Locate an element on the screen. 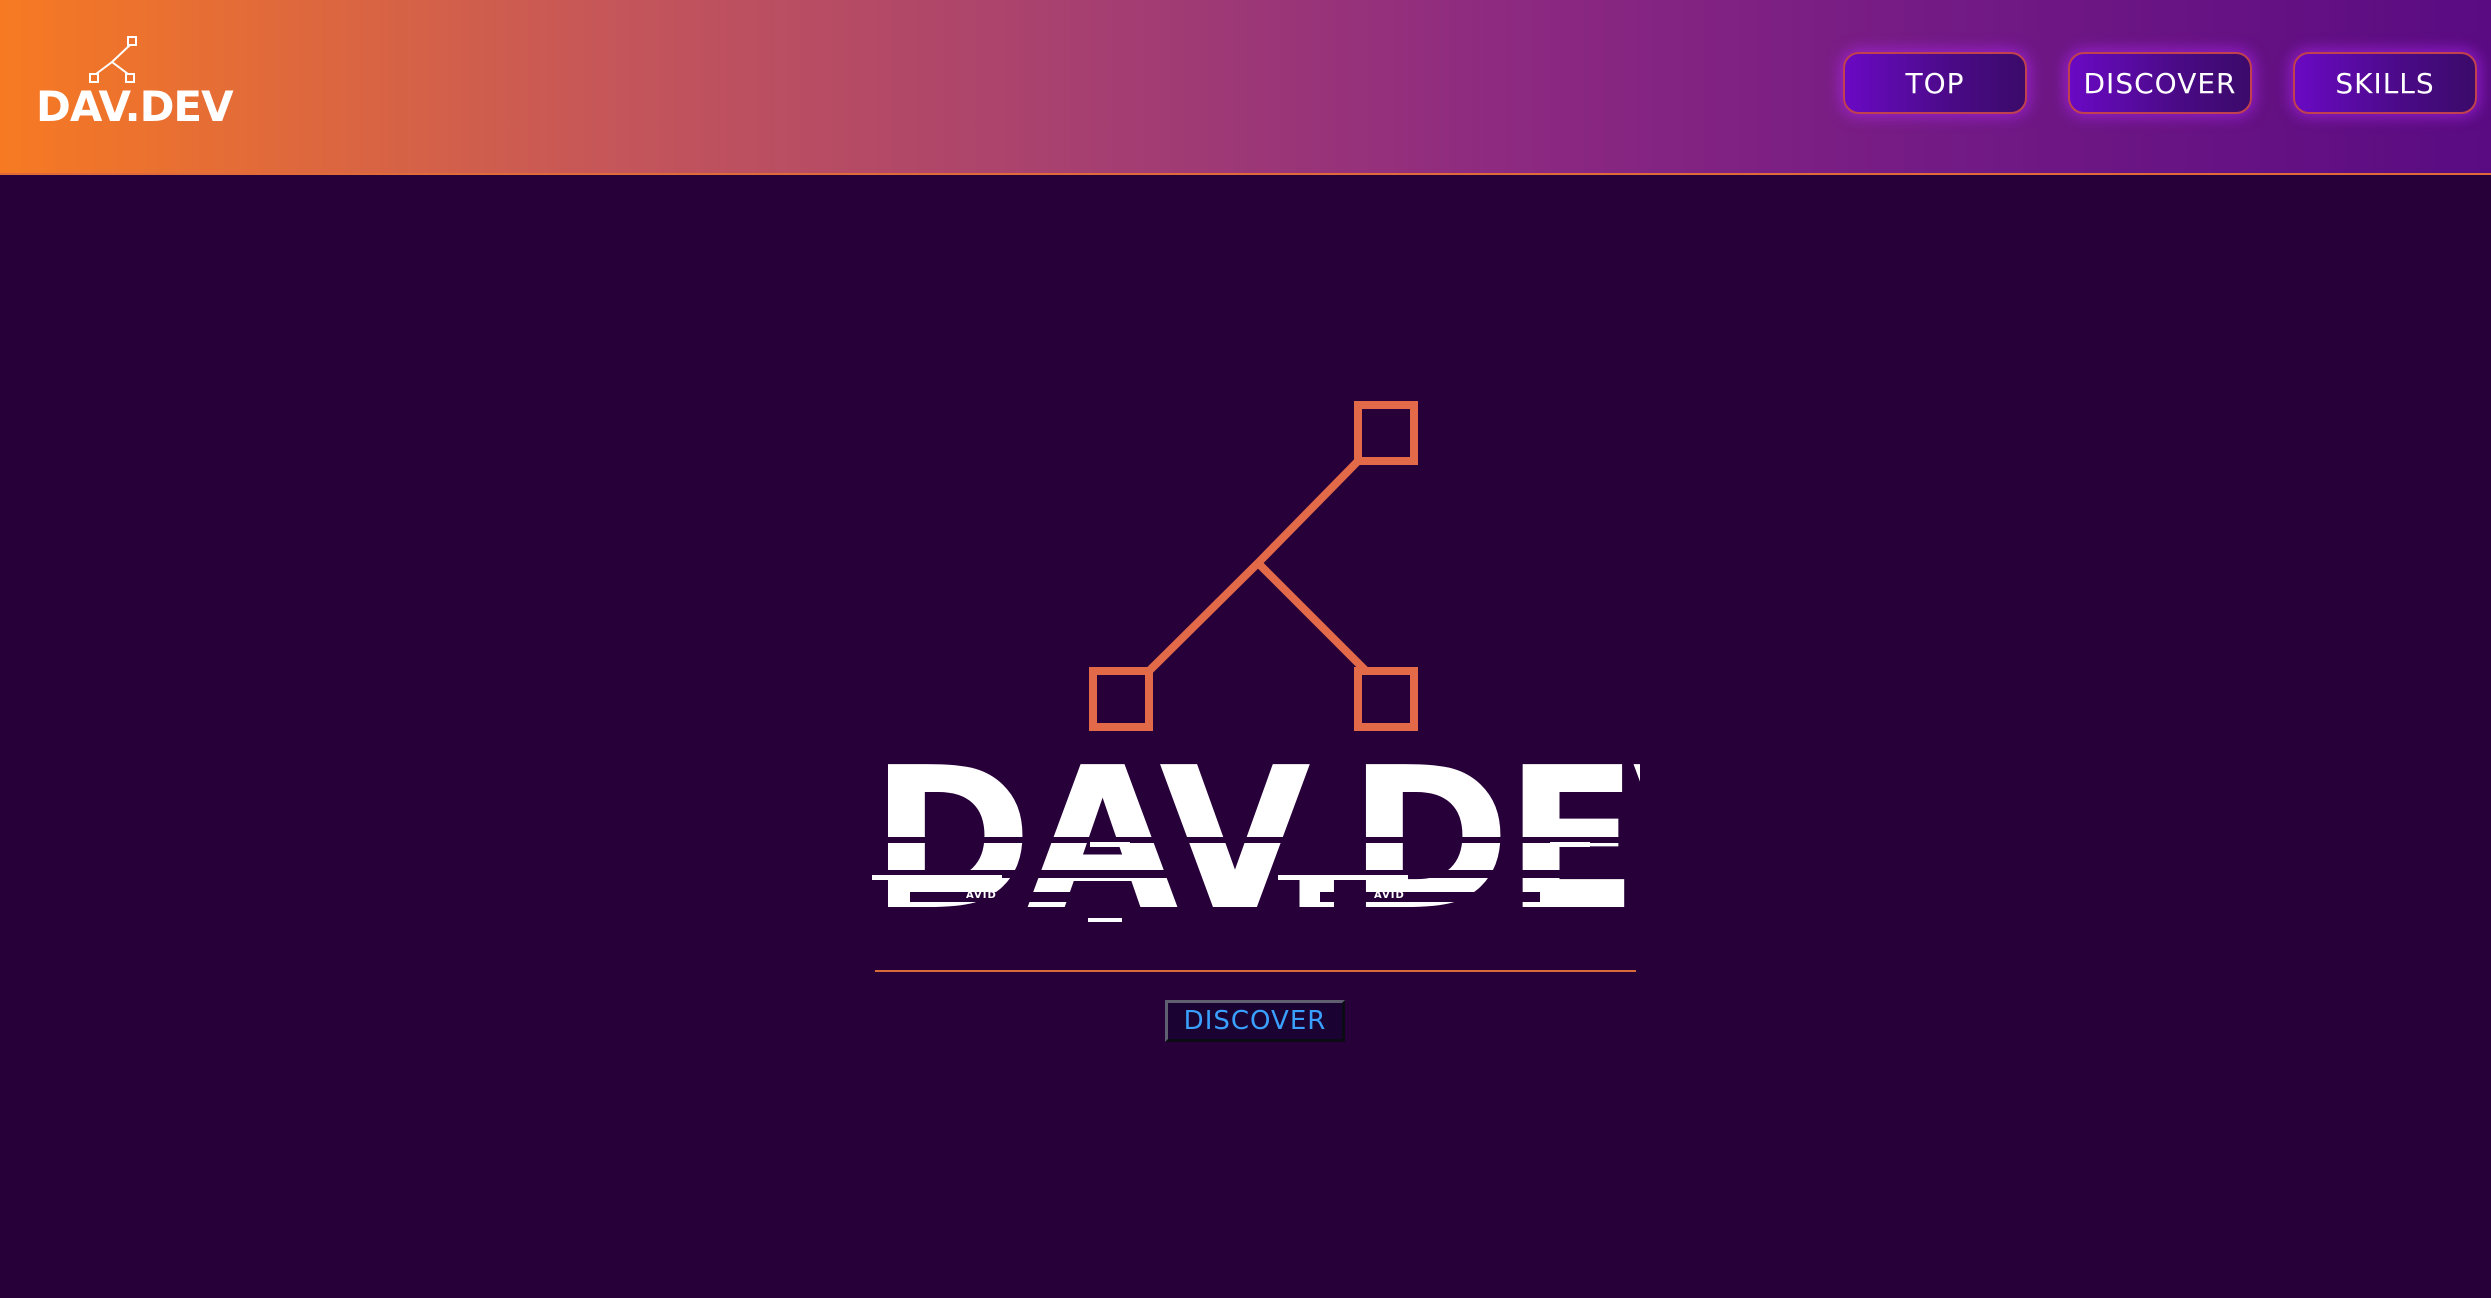 The height and width of the screenshot is (1298, 2491). hero-title: DAV.DEV AVID AVID is located at coordinates (1255, 837).